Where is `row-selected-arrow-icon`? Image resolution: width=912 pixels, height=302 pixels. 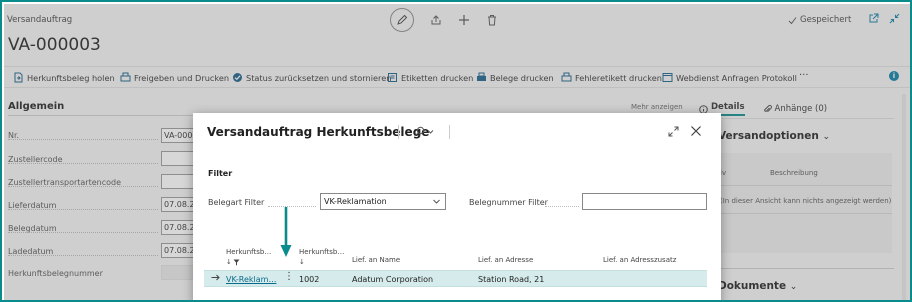
row-selected-arrow-icon is located at coordinates (215, 277).